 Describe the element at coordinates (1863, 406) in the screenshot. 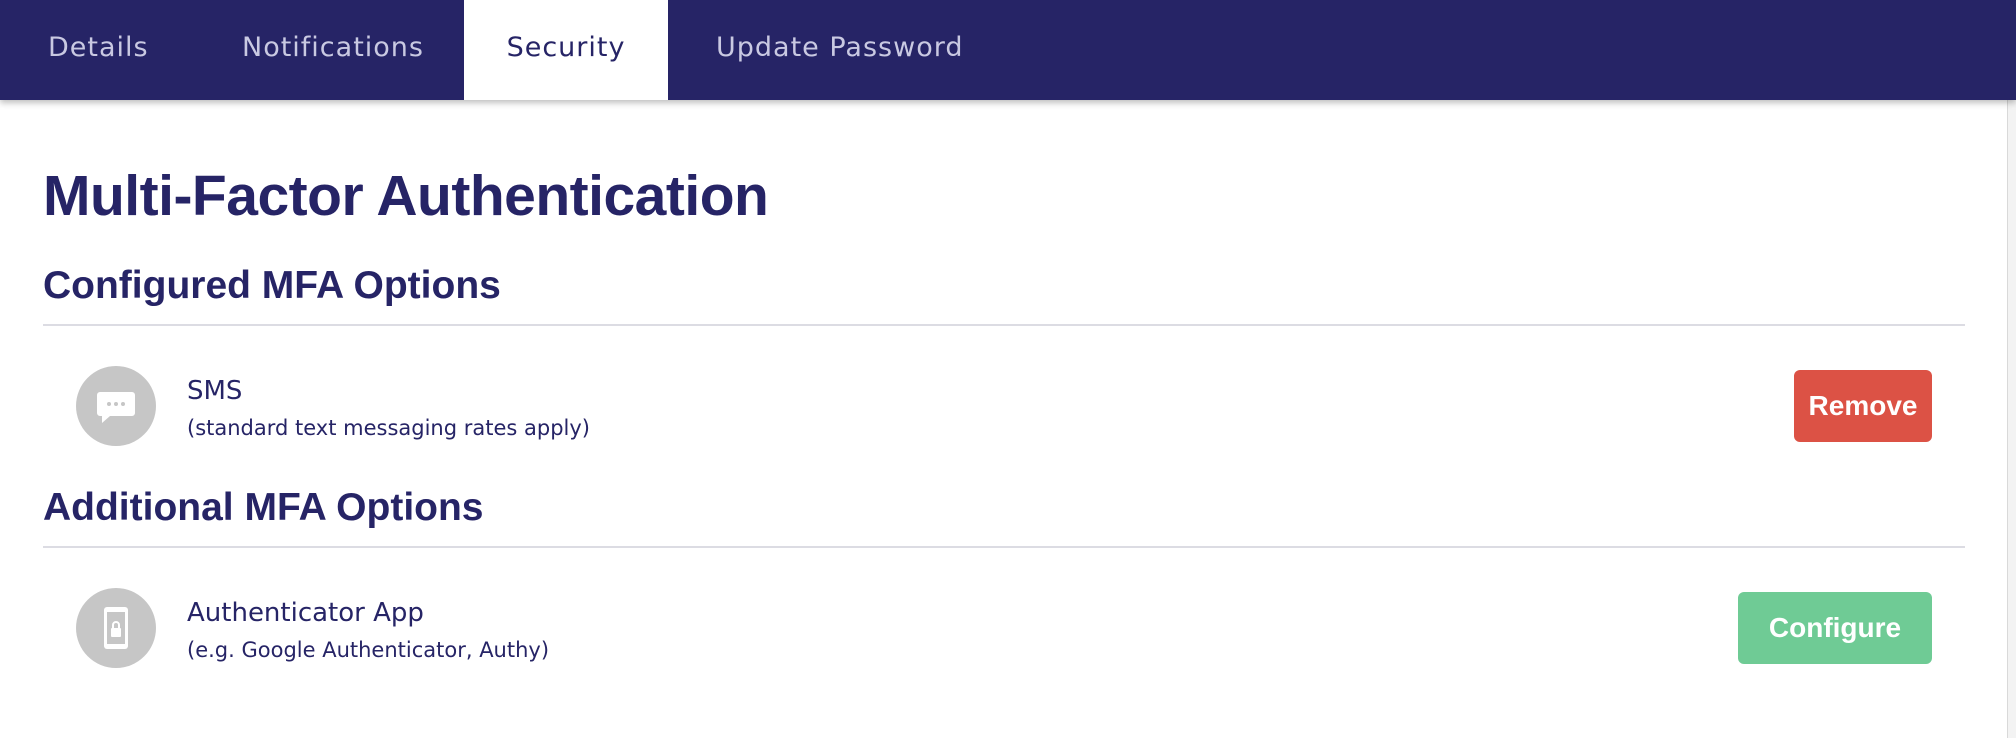

I see `remove-sms-button: Remove` at that location.